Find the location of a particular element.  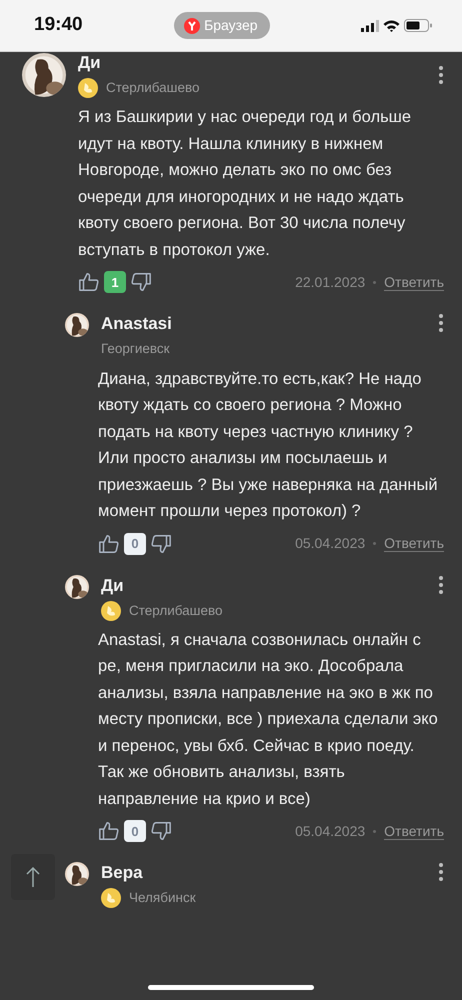

arrow-up-icon is located at coordinates (33, 877).